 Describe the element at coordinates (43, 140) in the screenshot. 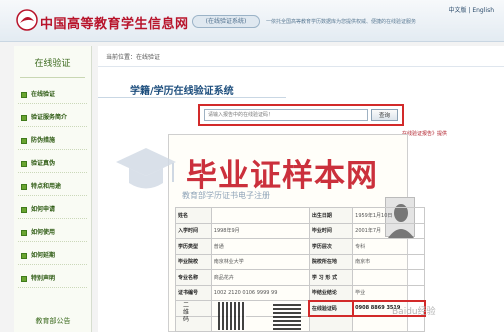

I see `sidebar-item-label: 防伪措施` at that location.